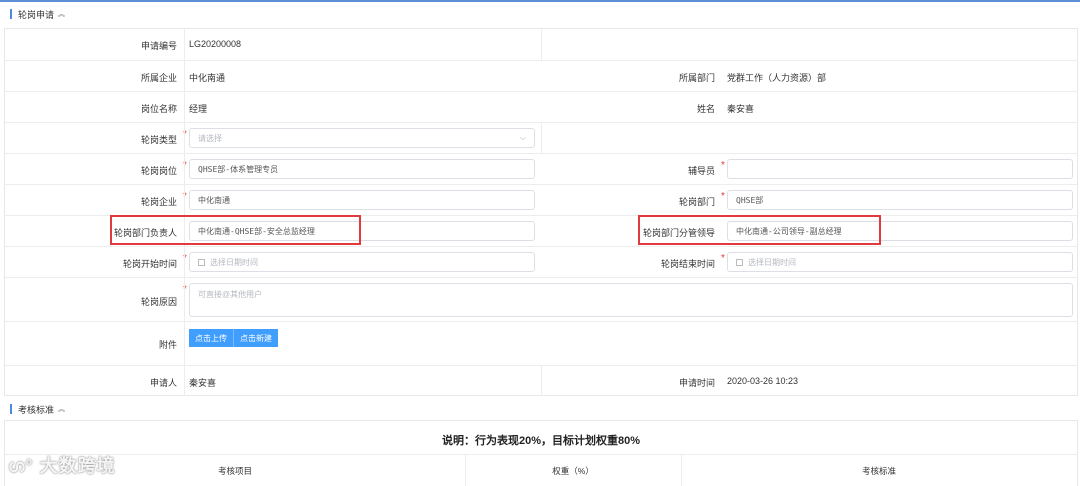 This screenshot has height=486, width=1080. I want to click on rot-dept-label: 轮岗部门, so click(696, 202).